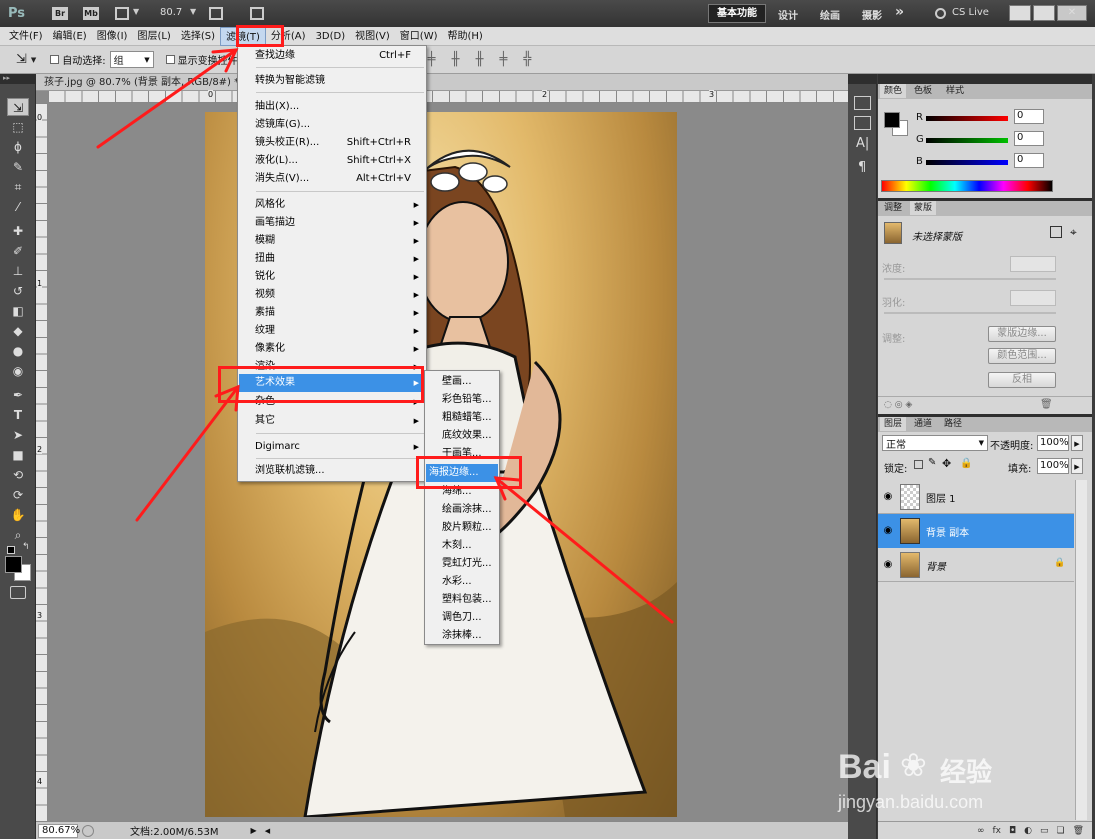  I want to click on view-extras-icon, so click(122, 13).